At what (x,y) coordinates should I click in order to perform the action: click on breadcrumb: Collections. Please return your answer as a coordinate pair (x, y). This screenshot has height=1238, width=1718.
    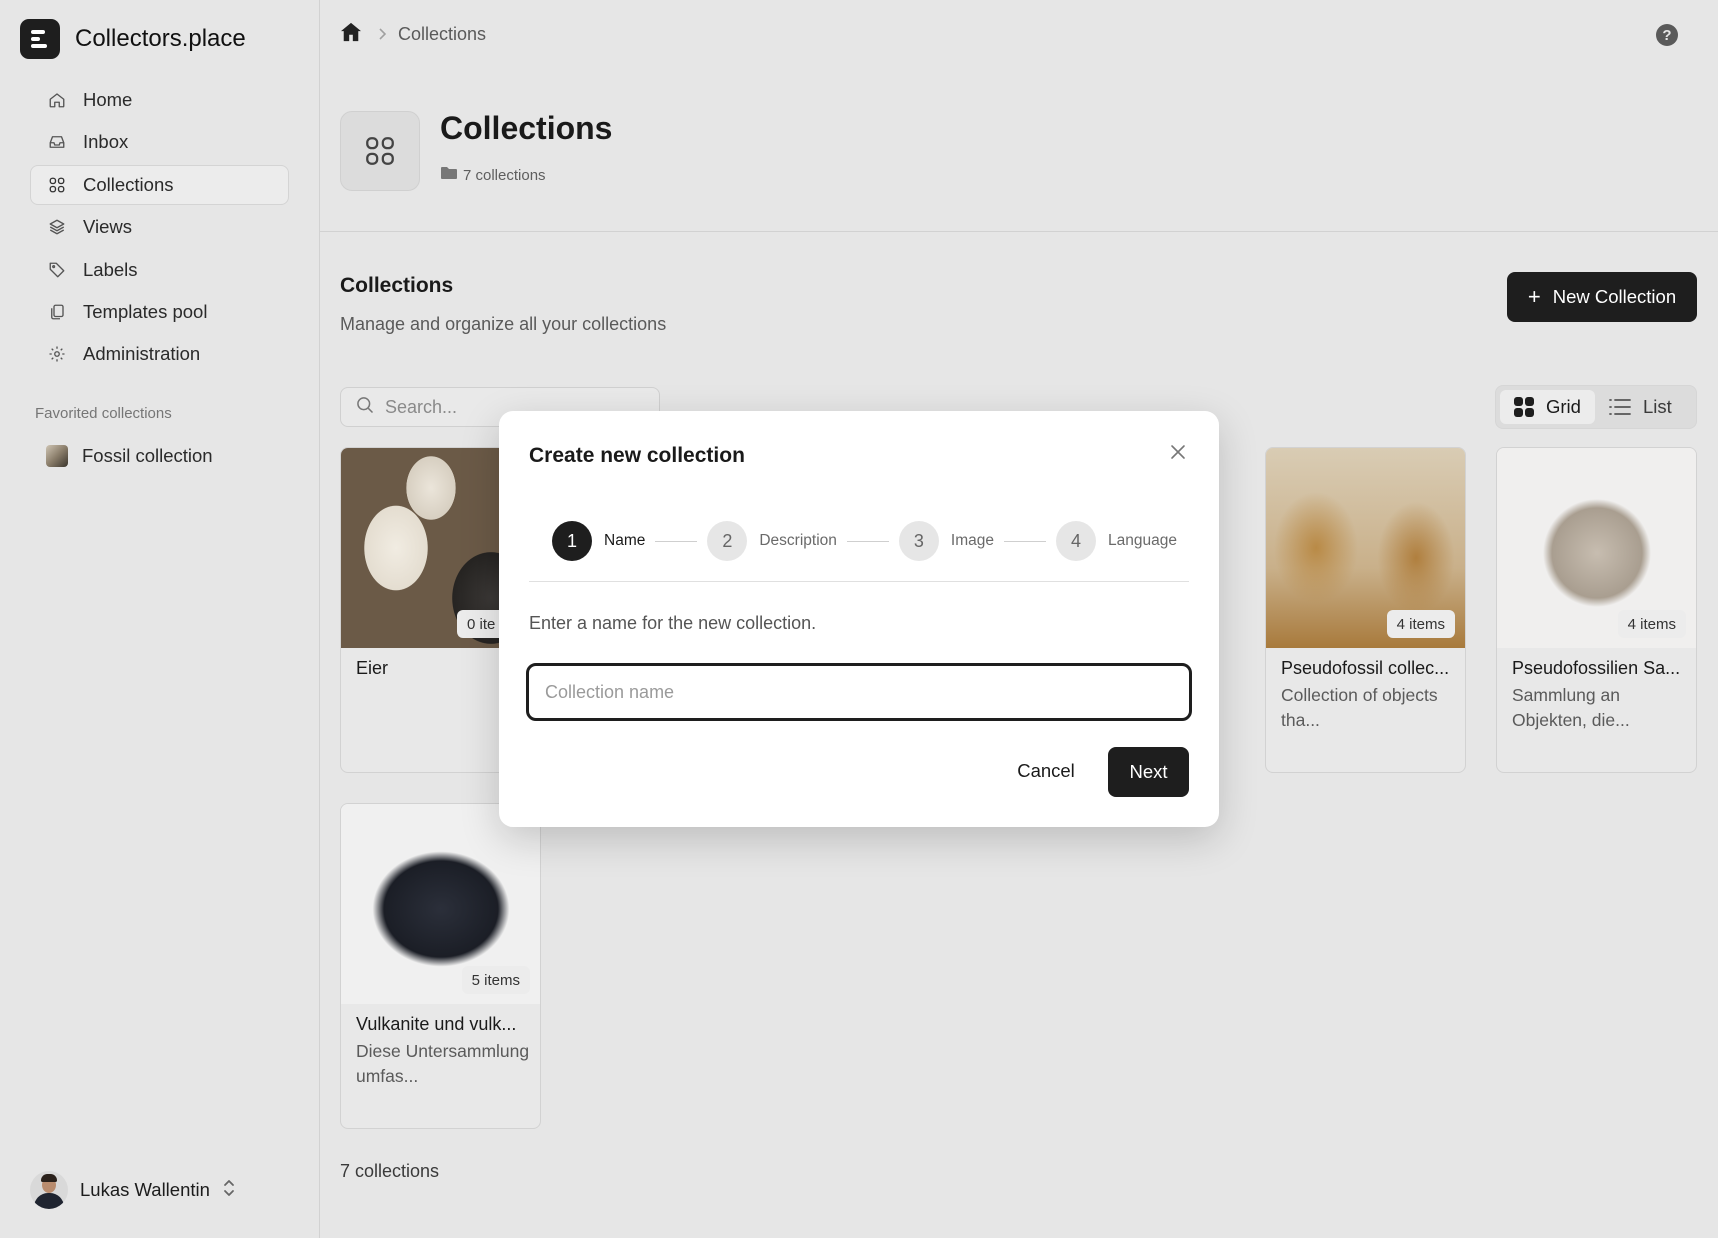
    Looking at the image, I should click on (413, 34).